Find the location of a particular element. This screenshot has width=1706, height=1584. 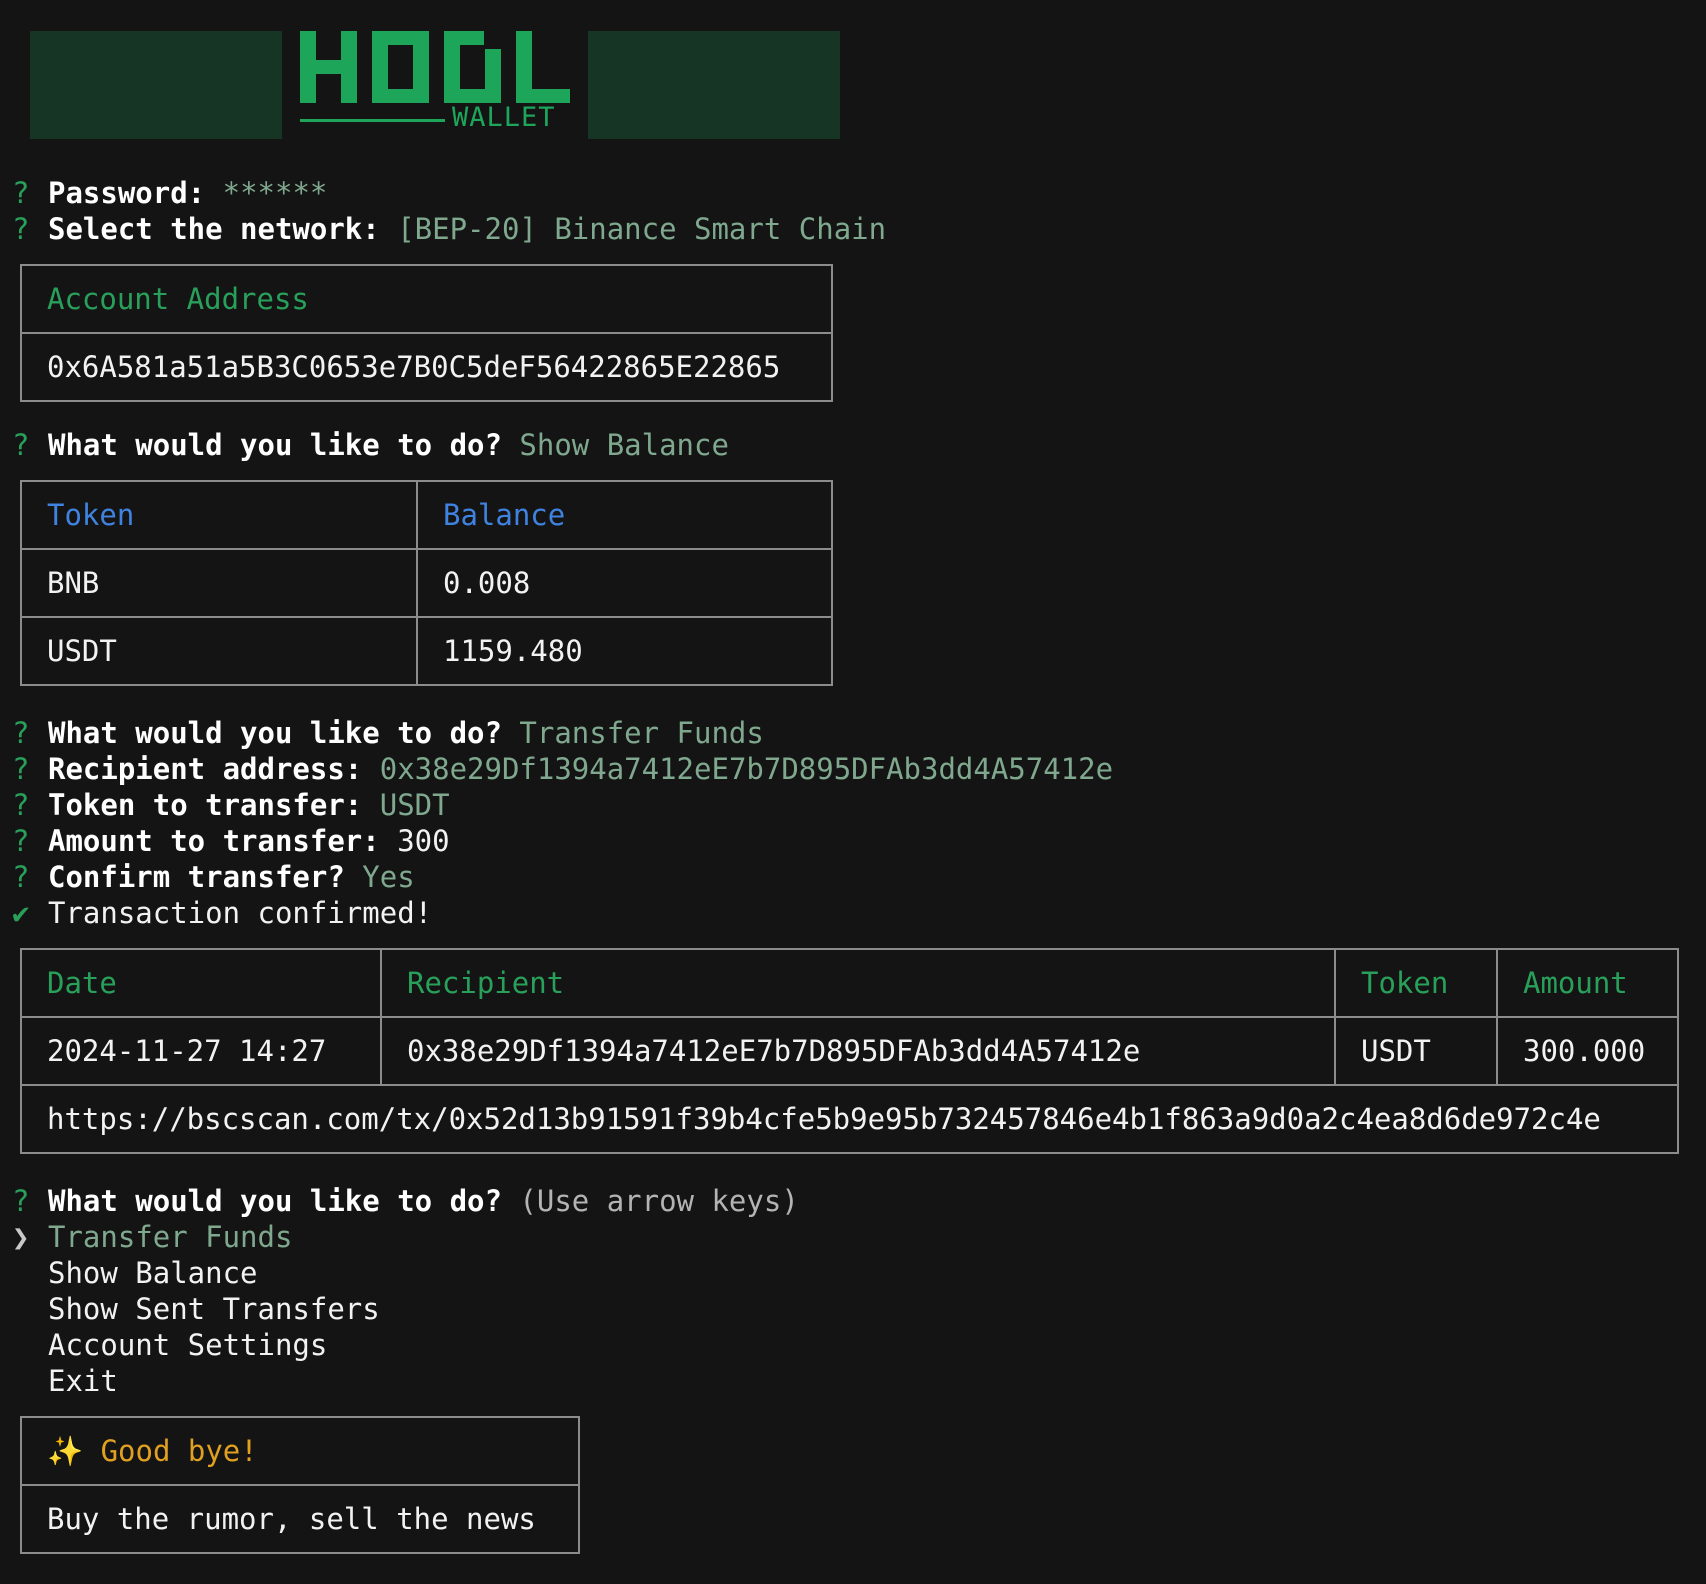

menu-item-show-sent-transfers: Show Sent Transfers is located at coordinates (196, 1309).